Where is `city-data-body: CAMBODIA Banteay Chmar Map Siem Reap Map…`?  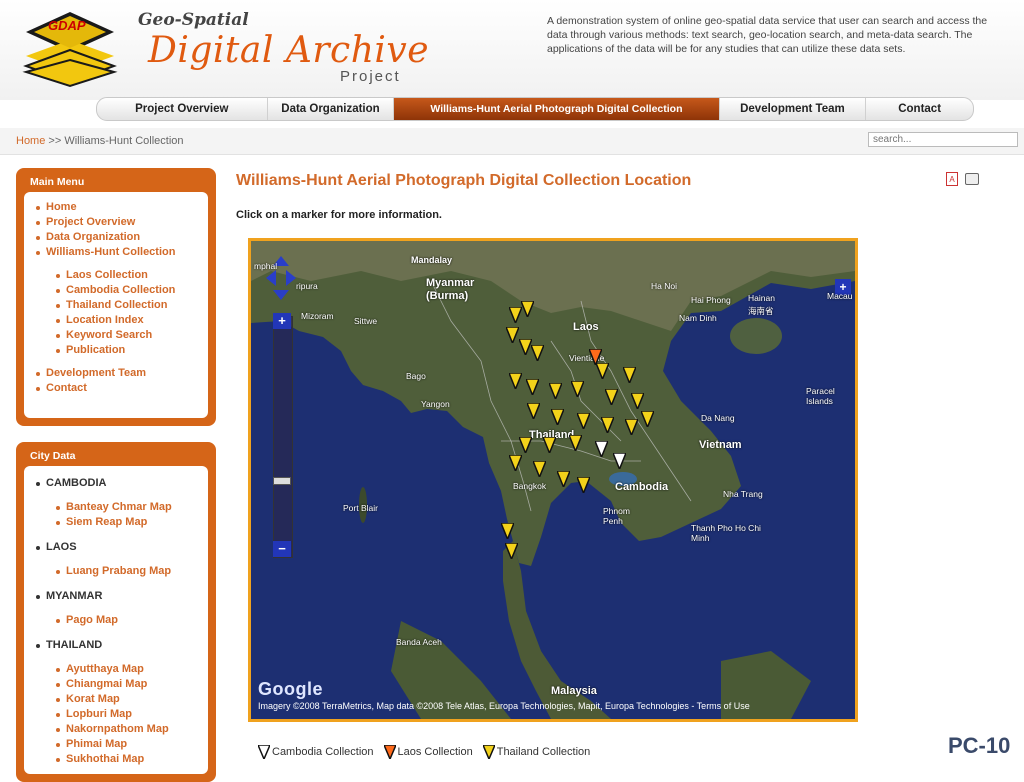 city-data-body: CAMBODIA Banteay Chmar Map Siem Reap Map… is located at coordinates (116, 620).